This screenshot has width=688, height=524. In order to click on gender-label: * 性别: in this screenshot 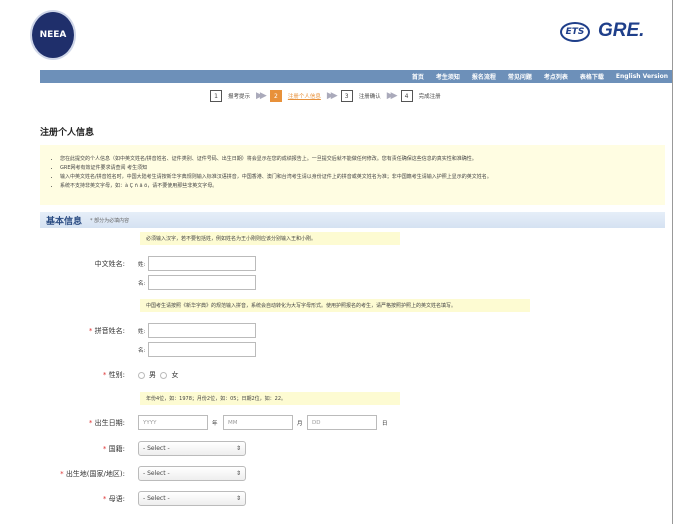, I will do `click(70, 375)`.